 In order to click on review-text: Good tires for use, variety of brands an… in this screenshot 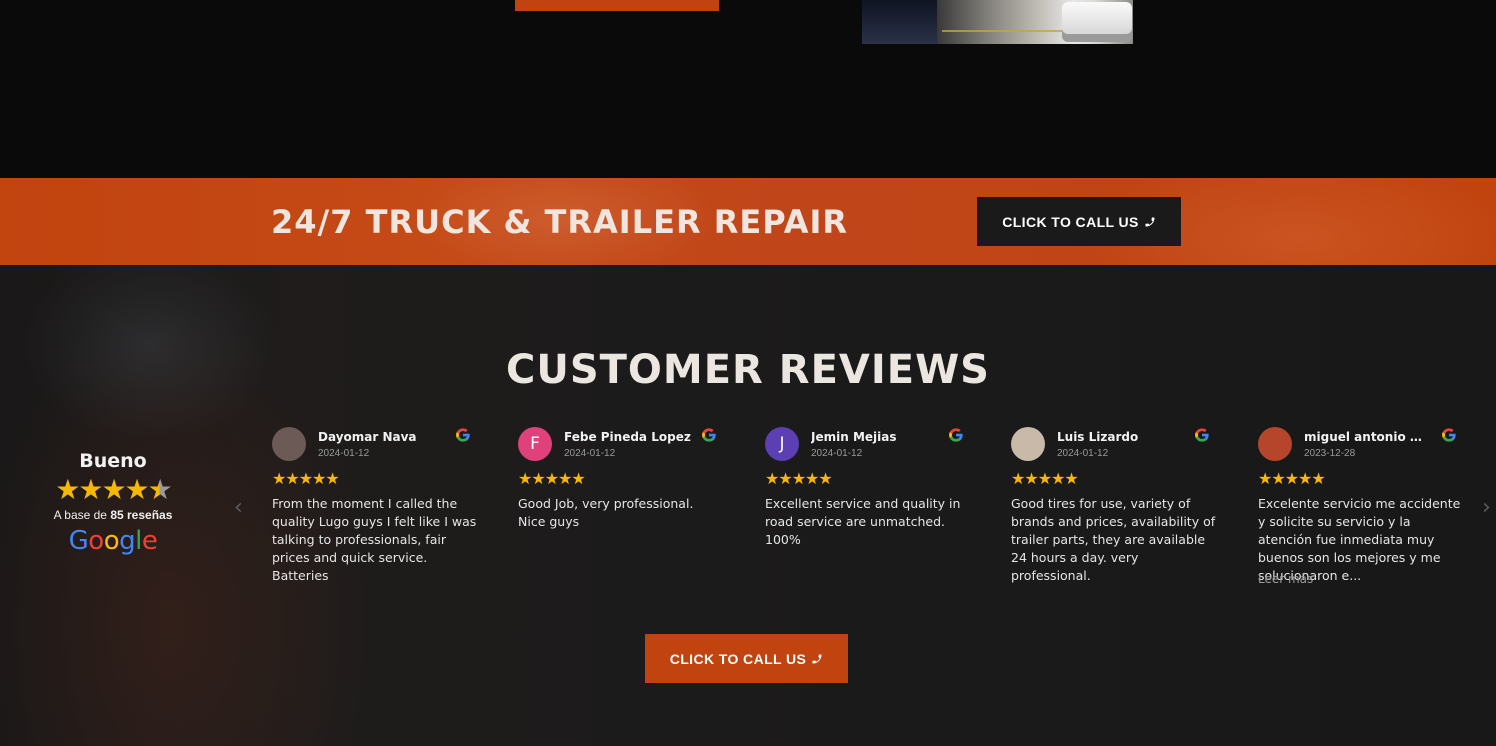, I will do `click(1113, 539)`.